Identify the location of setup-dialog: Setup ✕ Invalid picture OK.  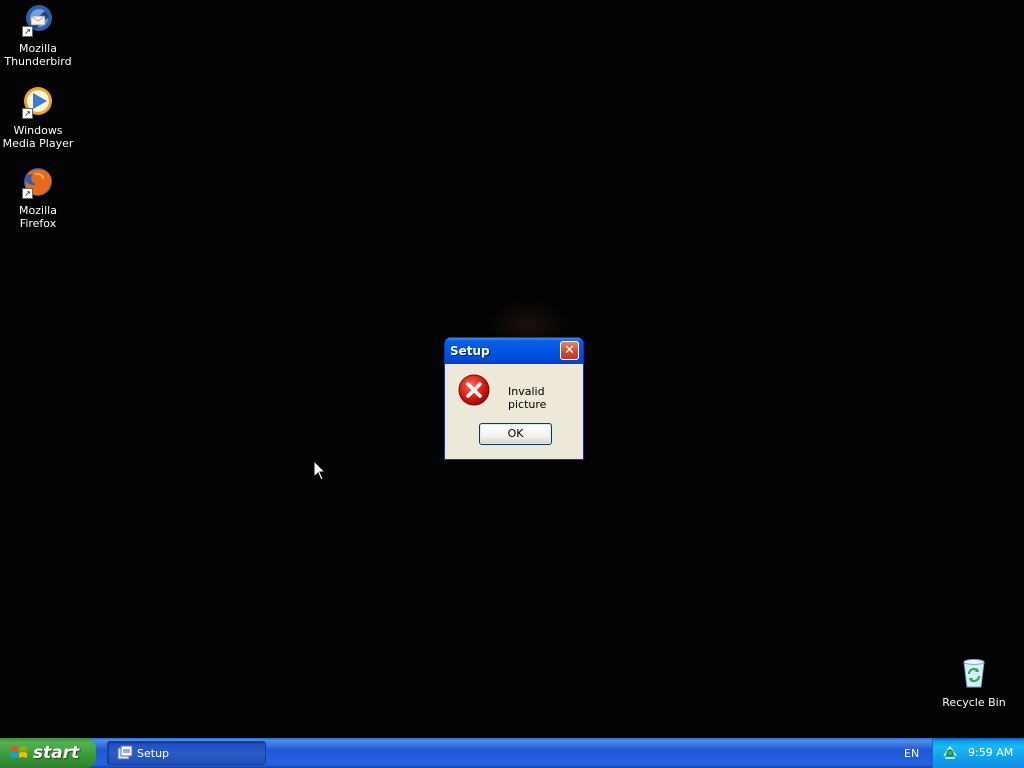
(514, 398).